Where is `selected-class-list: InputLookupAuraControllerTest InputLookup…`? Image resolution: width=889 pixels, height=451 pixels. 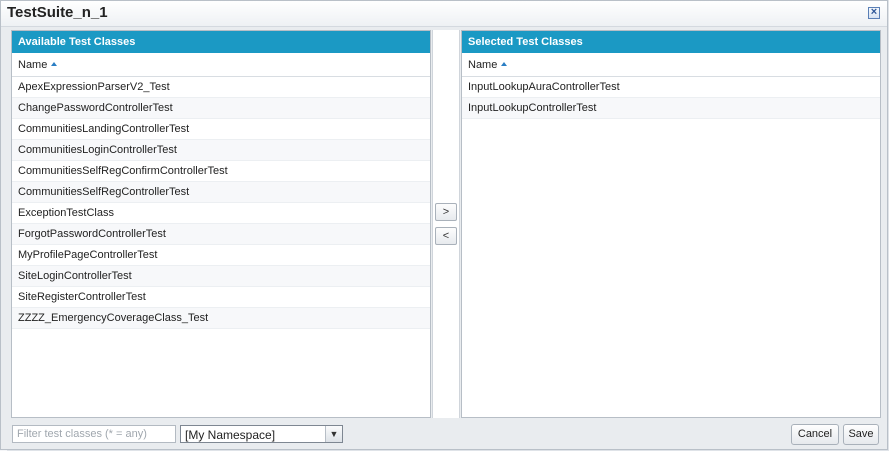 selected-class-list: InputLookupAuraControllerTest InputLookup… is located at coordinates (671, 98).